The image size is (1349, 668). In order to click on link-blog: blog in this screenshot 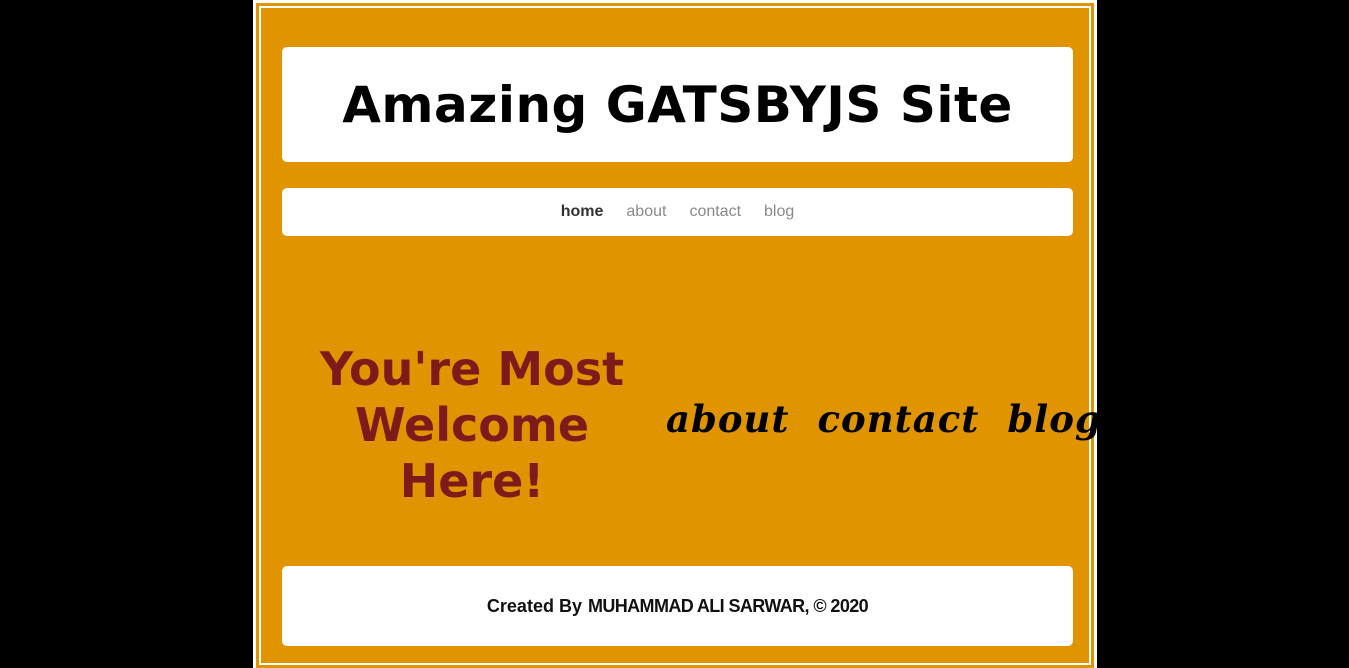, I will do `click(1054, 419)`.